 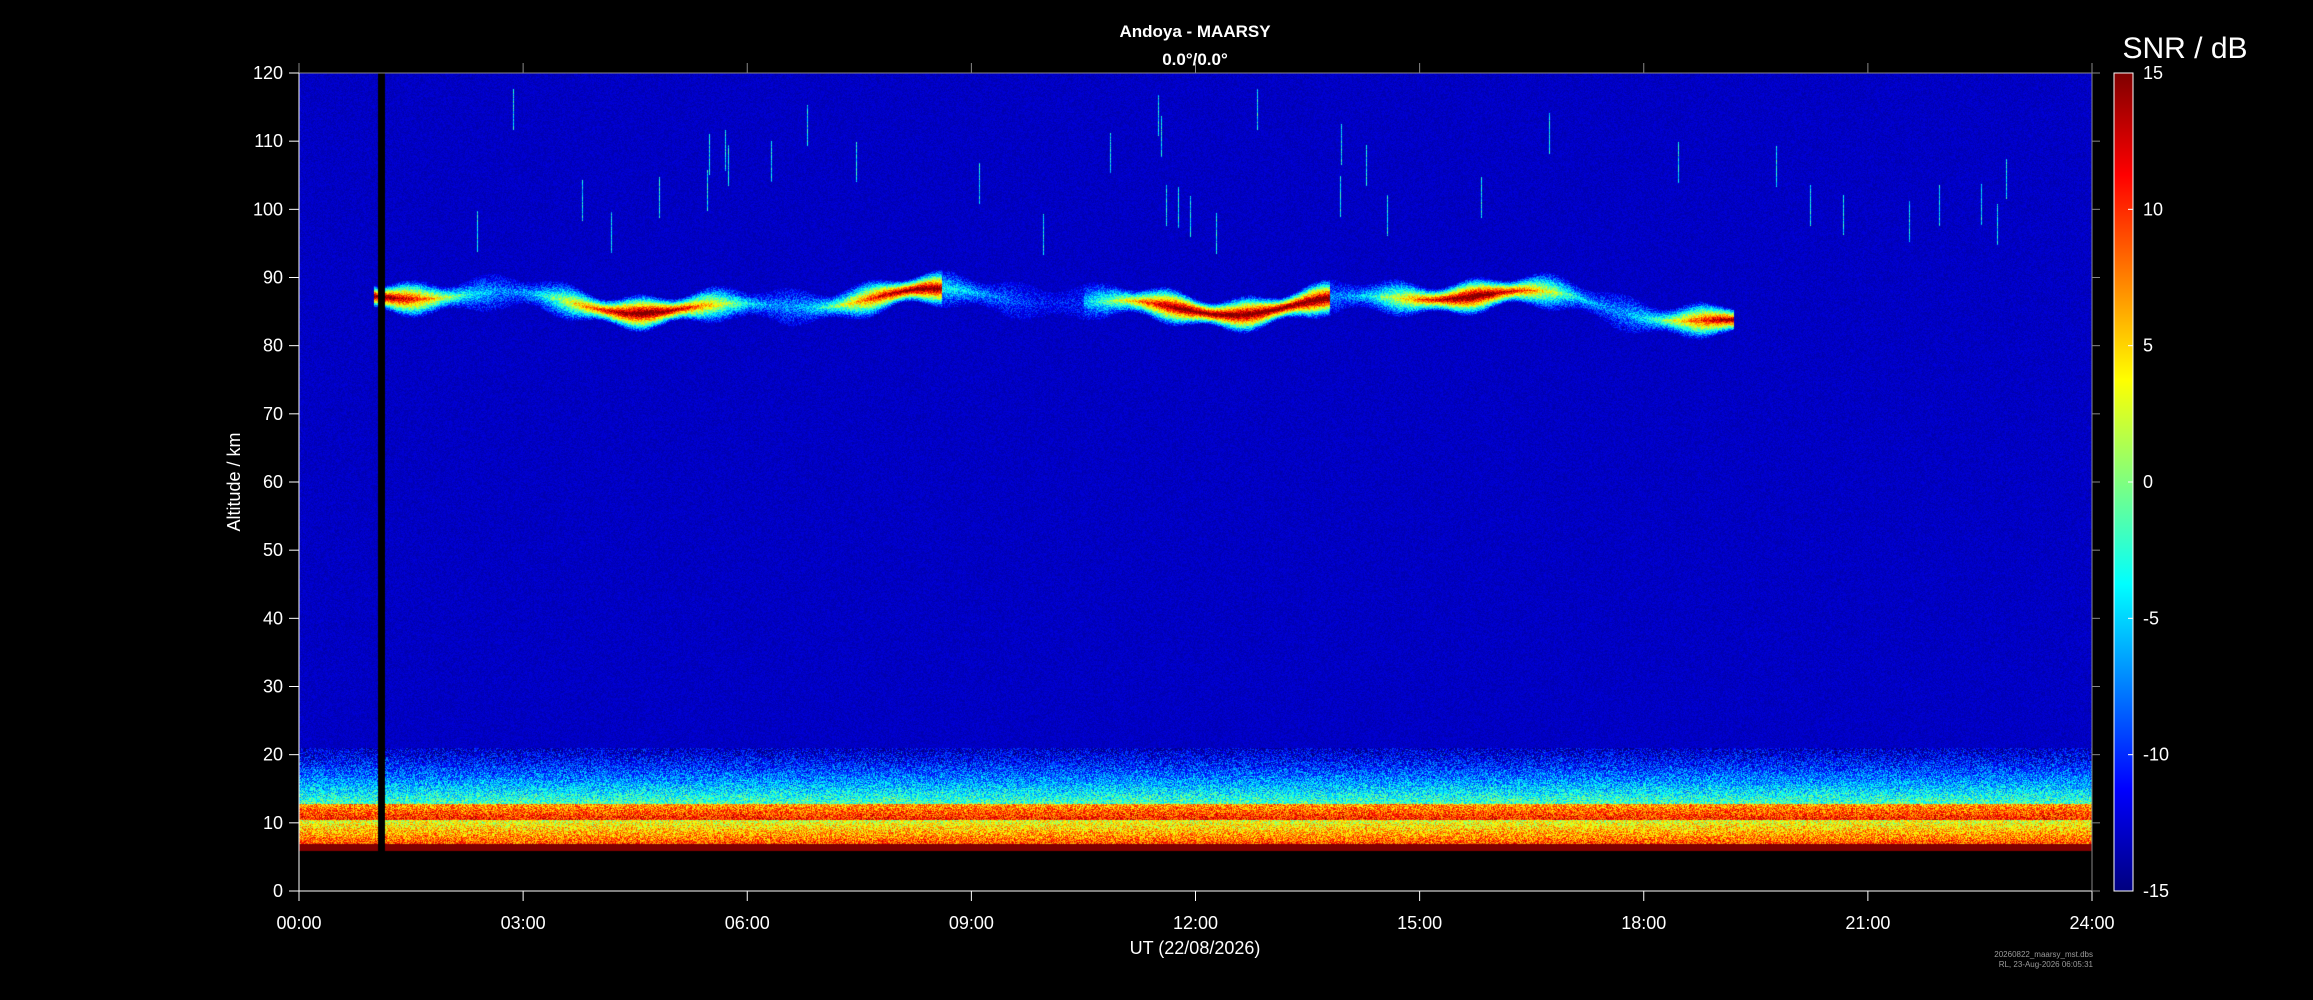 I want to click on y-tick-label: 50, so click(x=273, y=550).